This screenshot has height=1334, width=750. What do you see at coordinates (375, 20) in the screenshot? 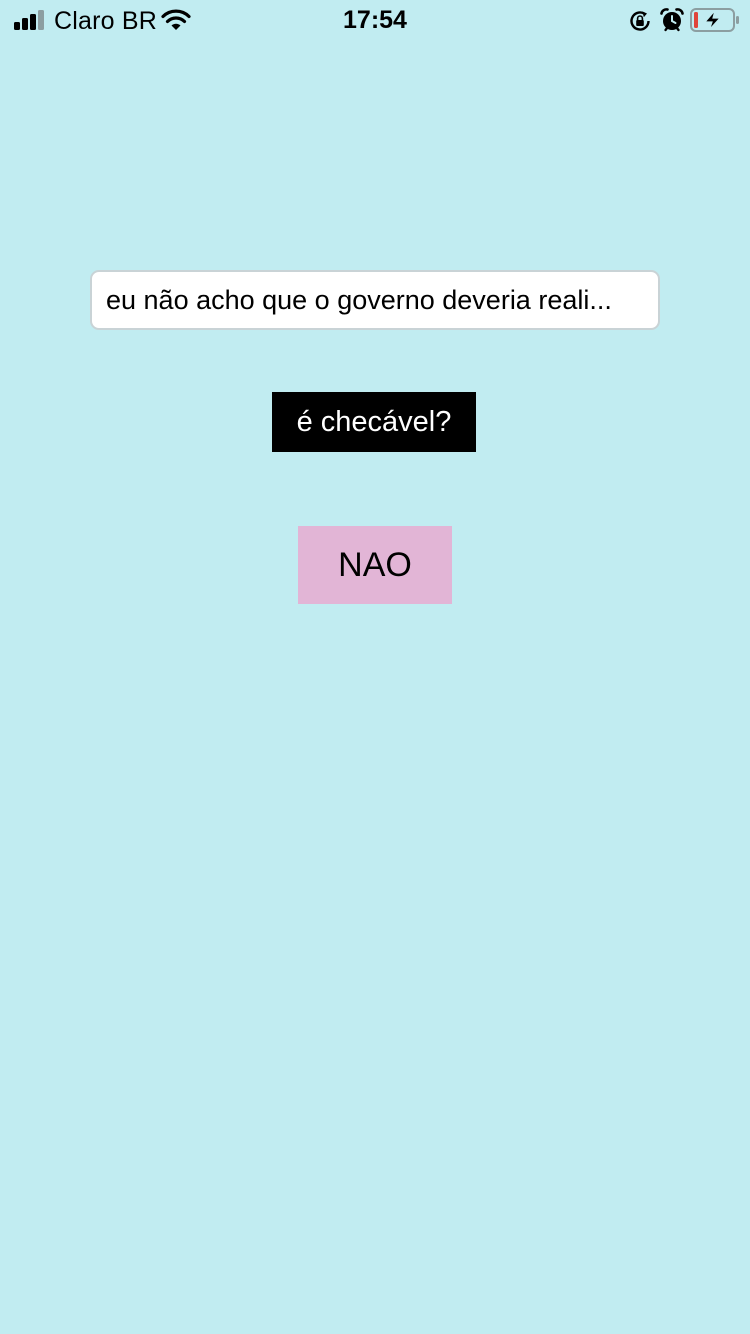
I see `status-bar: Claro BR 17:54` at bounding box center [375, 20].